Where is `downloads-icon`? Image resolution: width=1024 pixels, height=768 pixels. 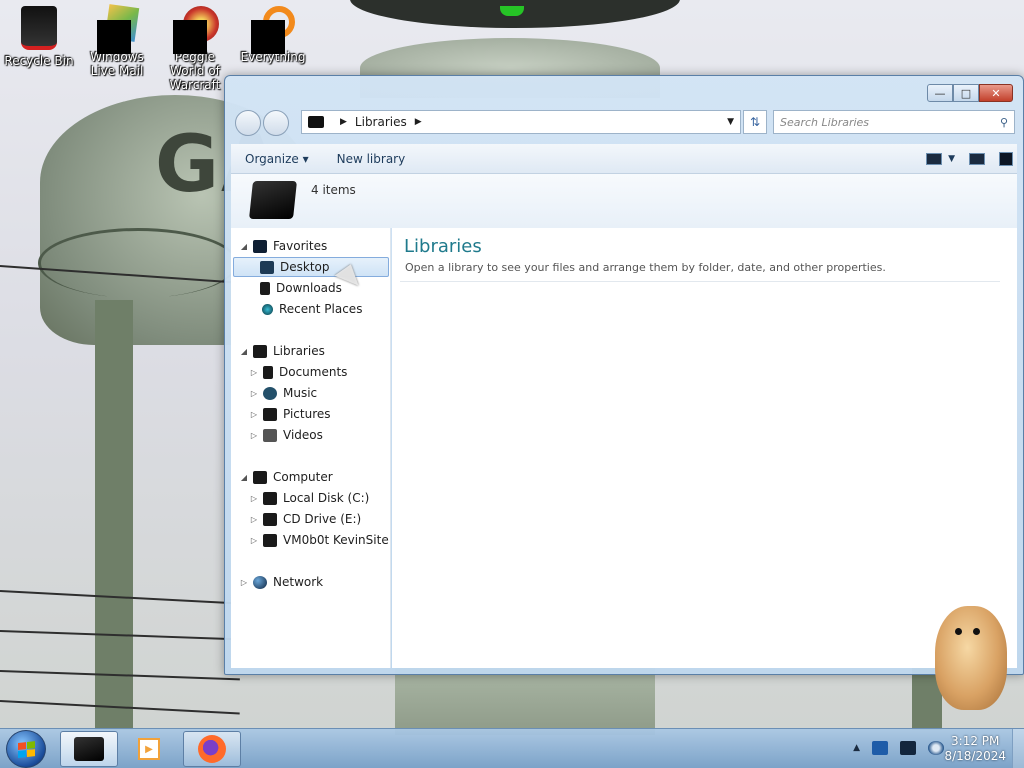
downloads-icon is located at coordinates (265, 288).